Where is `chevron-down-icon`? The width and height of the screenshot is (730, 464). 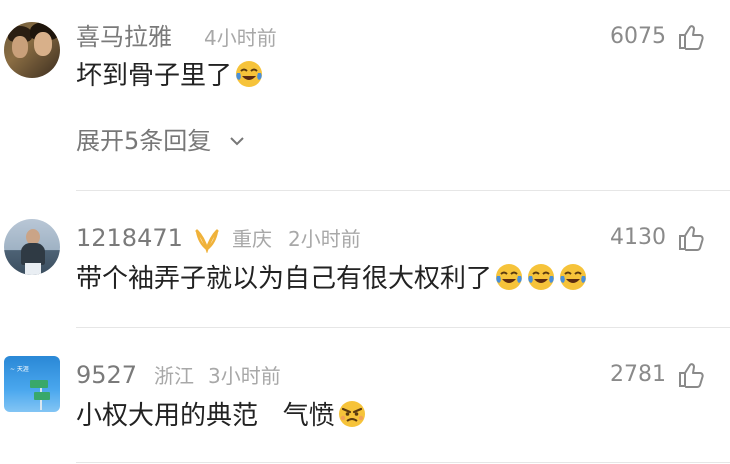
chevron-down-icon is located at coordinates (237, 141).